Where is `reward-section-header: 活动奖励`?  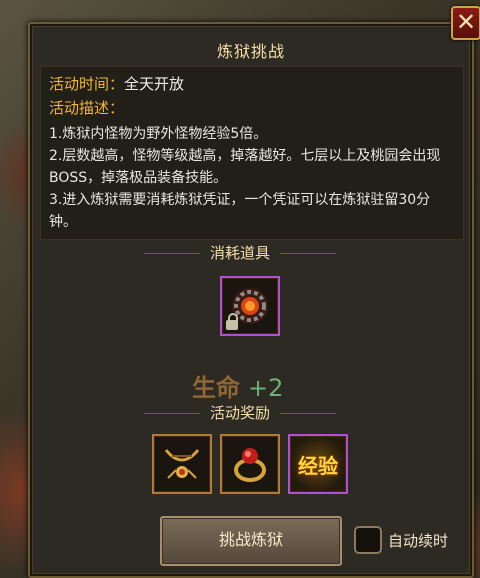 reward-section-header: 活动奖励 is located at coordinates (240, 412).